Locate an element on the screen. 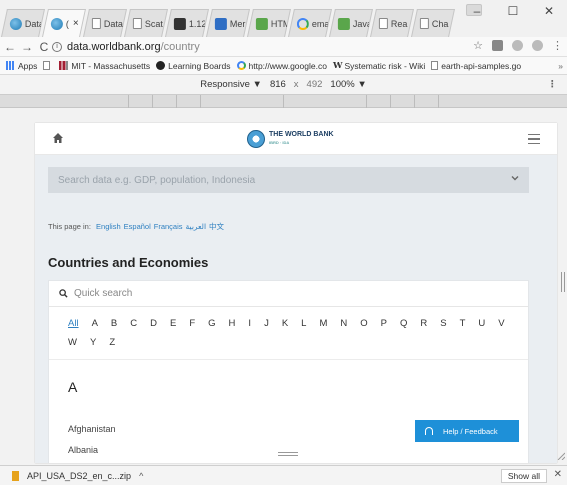  apps-icon is located at coordinates (10, 65).